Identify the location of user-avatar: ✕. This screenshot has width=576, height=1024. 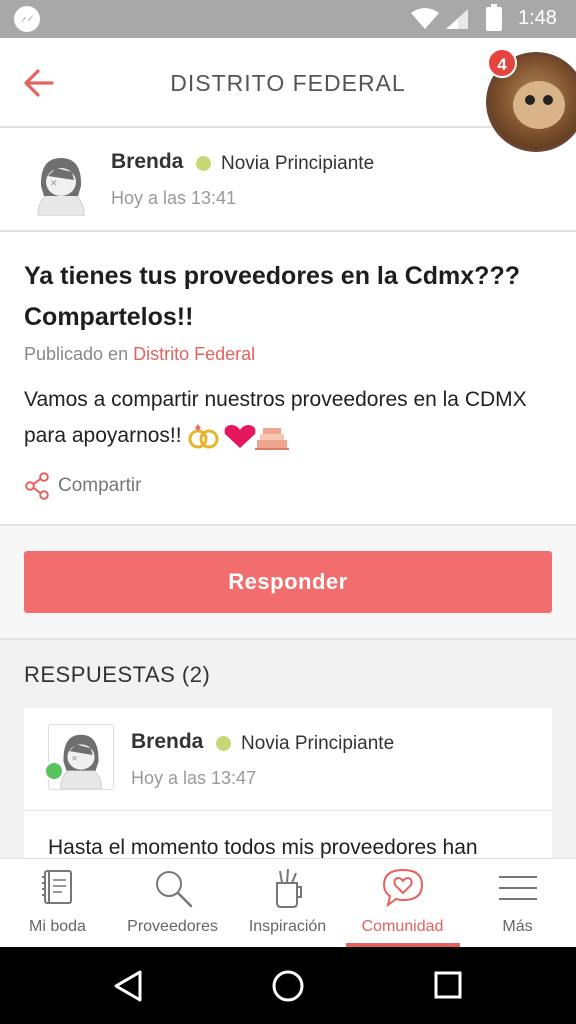
(61, 183).